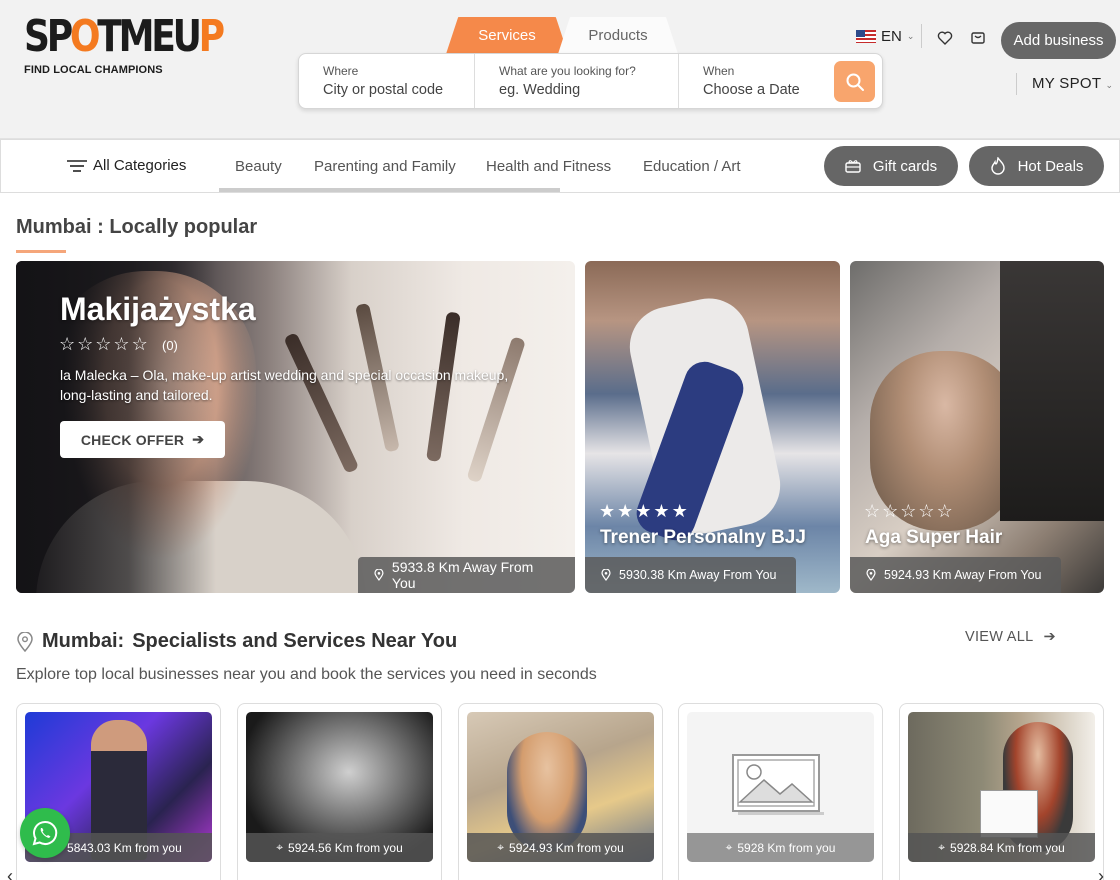 The height and width of the screenshot is (880, 1120). What do you see at coordinates (692, 166) in the screenshot?
I see `category-education-art: Education / Art` at bounding box center [692, 166].